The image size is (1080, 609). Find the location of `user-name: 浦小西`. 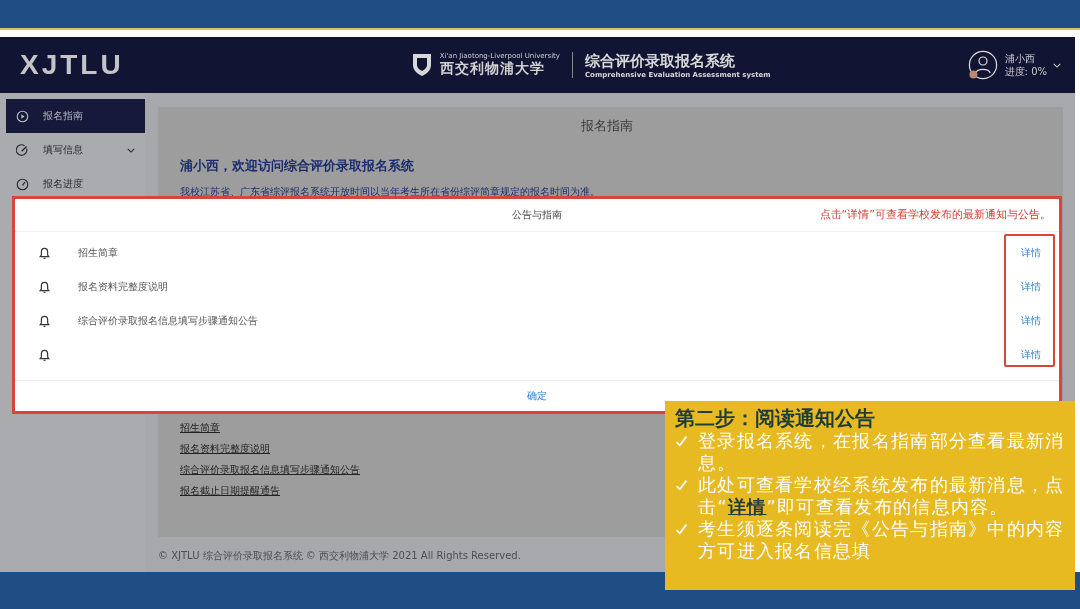

user-name: 浦小西 is located at coordinates (1020, 58).